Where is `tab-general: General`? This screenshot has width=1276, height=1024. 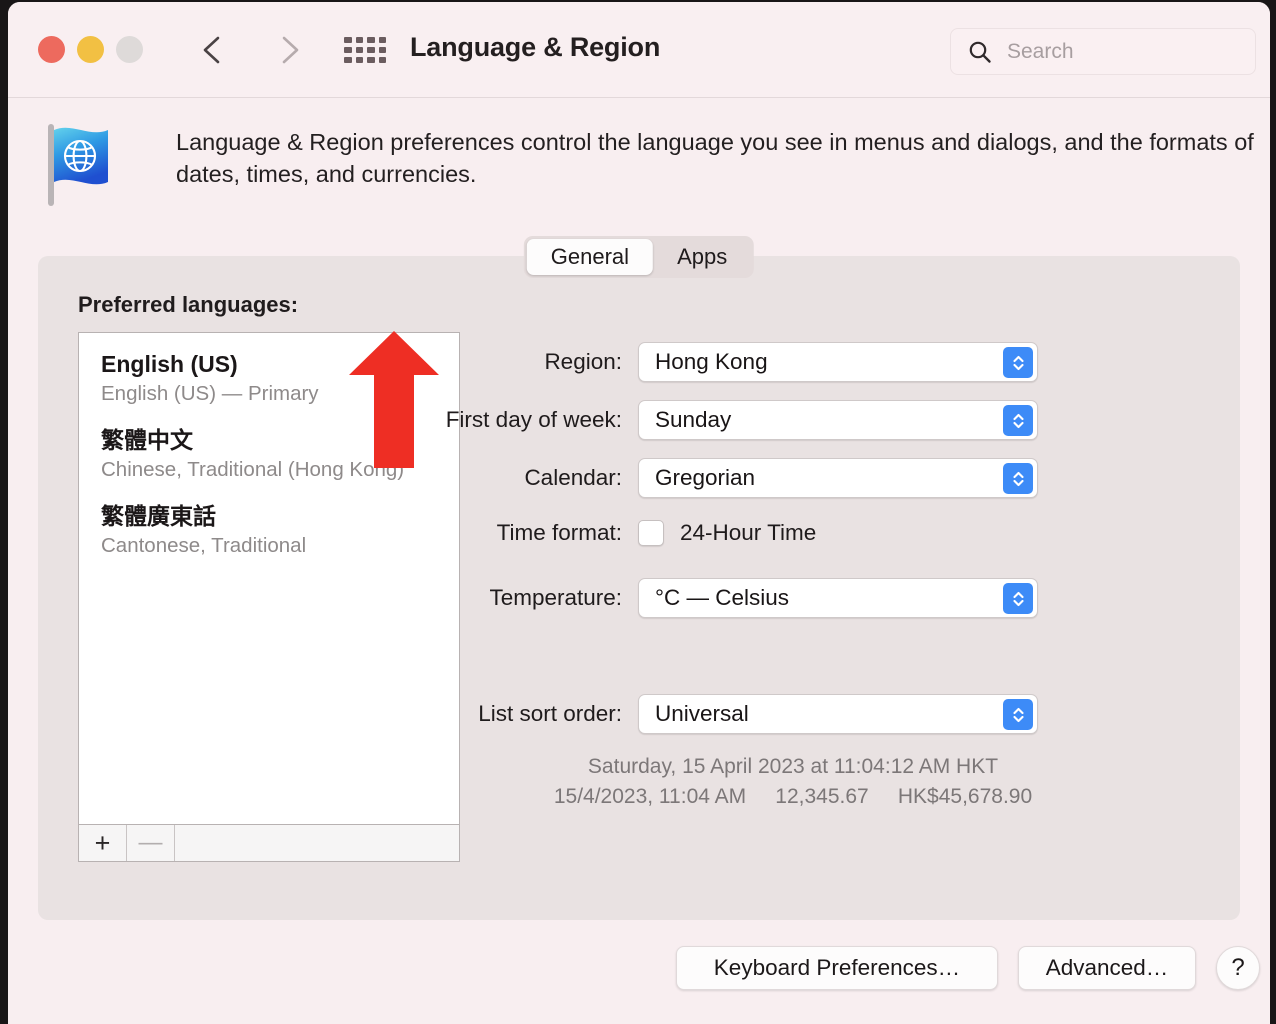
tab-general: General is located at coordinates (590, 257).